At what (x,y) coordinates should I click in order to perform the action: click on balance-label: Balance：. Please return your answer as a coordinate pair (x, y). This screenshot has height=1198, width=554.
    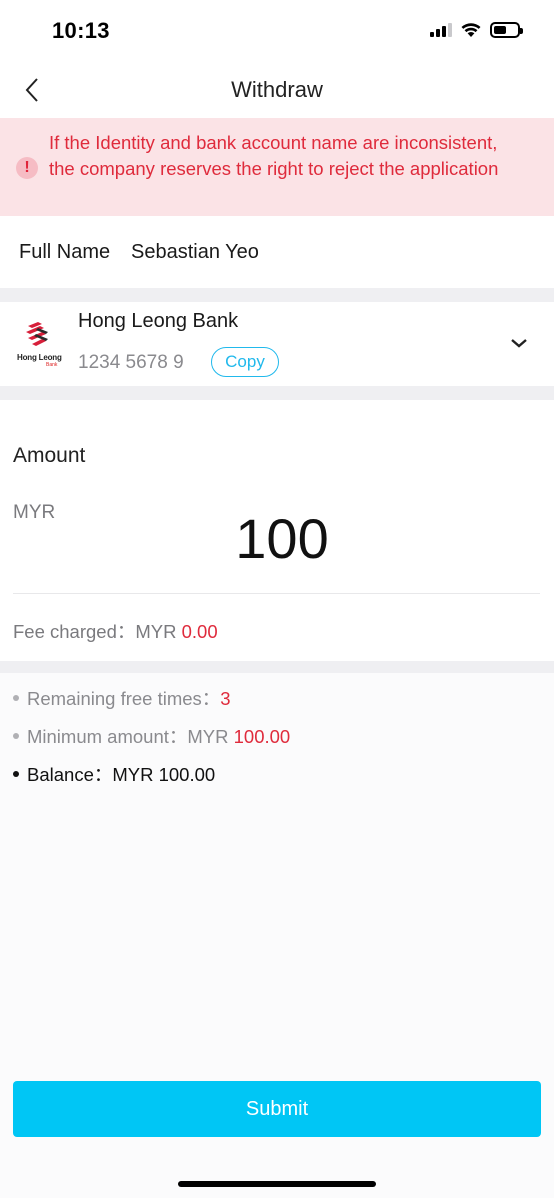
    Looking at the image, I should click on (70, 774).